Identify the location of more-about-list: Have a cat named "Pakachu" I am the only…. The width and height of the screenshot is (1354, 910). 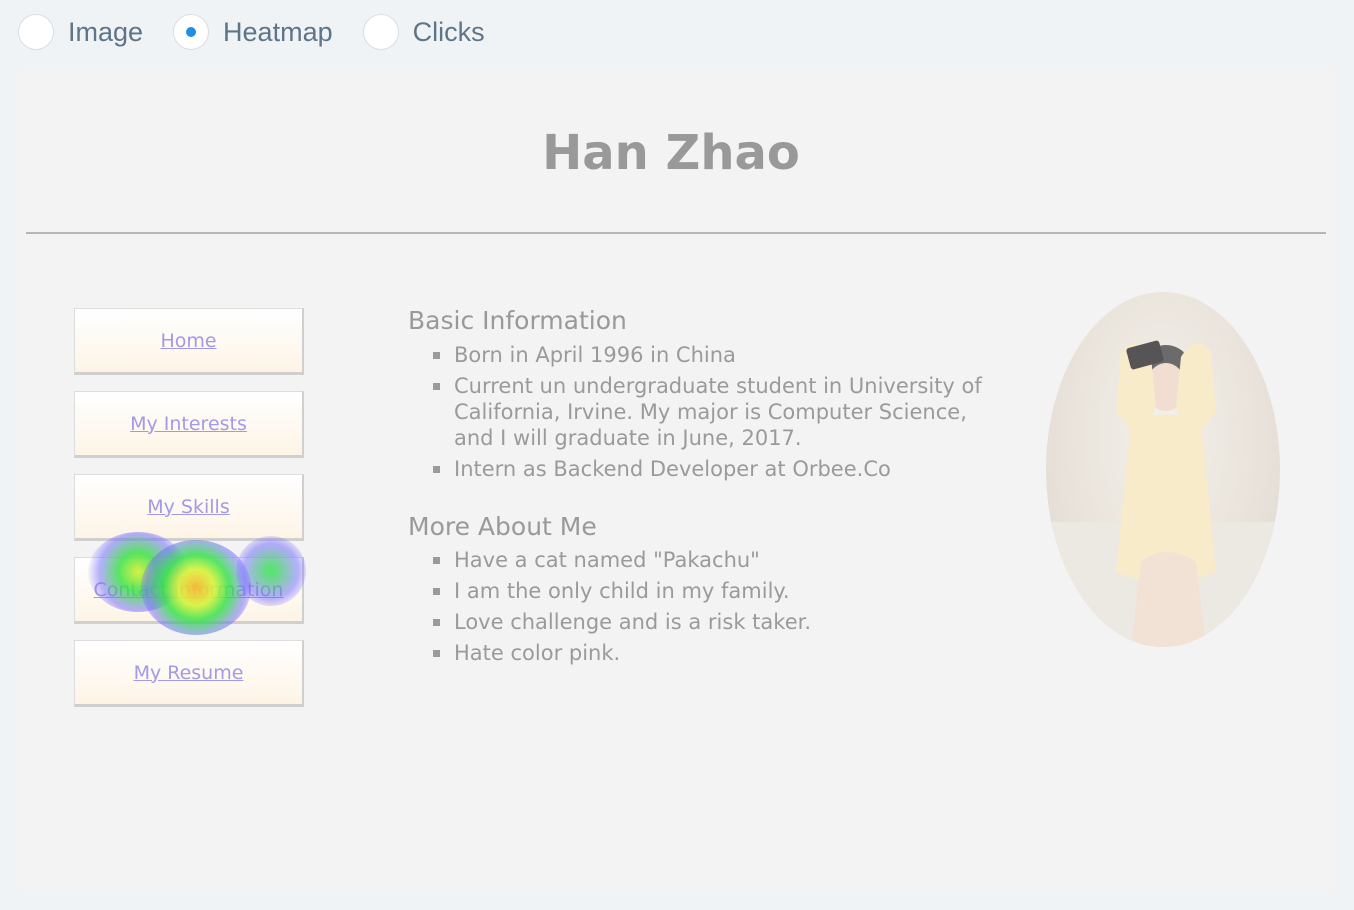
(708, 609).